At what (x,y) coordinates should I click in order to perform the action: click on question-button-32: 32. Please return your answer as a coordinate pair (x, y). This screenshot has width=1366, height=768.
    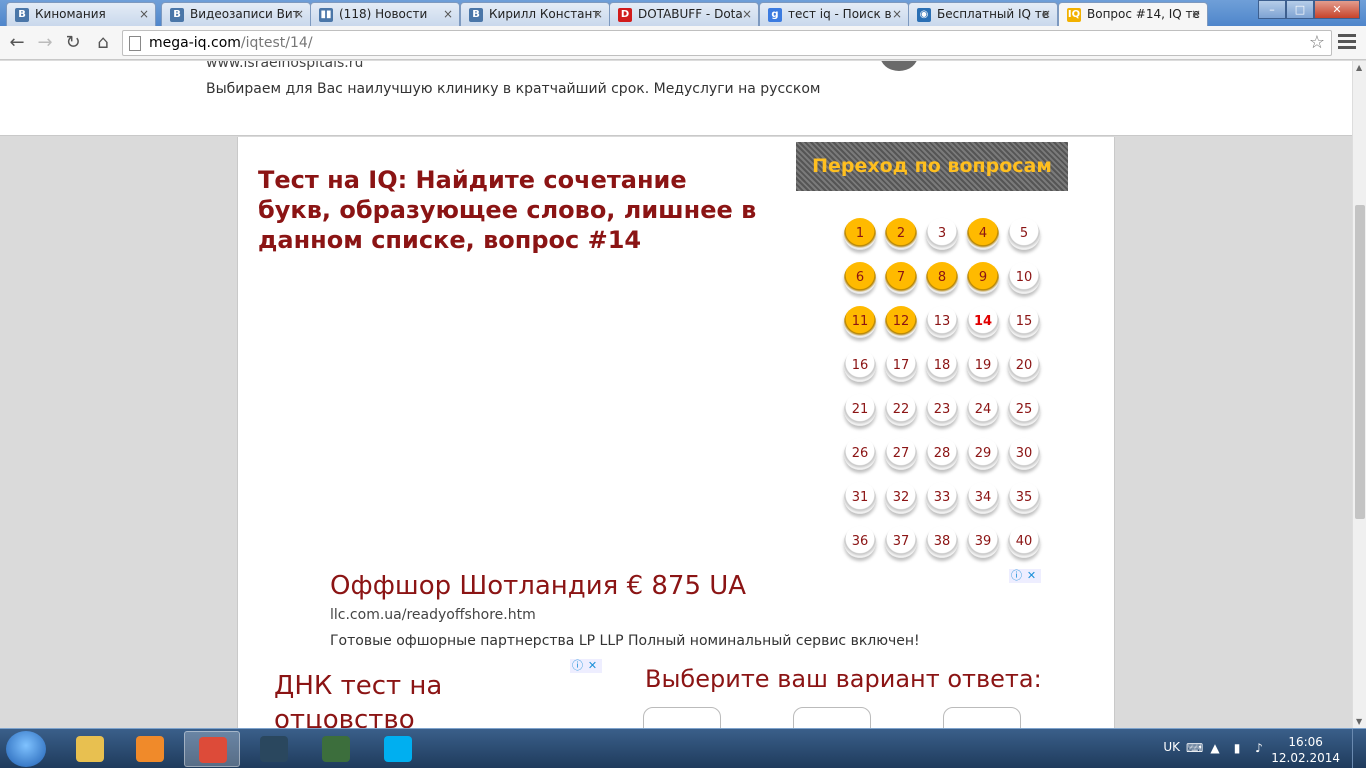
    Looking at the image, I should click on (901, 498).